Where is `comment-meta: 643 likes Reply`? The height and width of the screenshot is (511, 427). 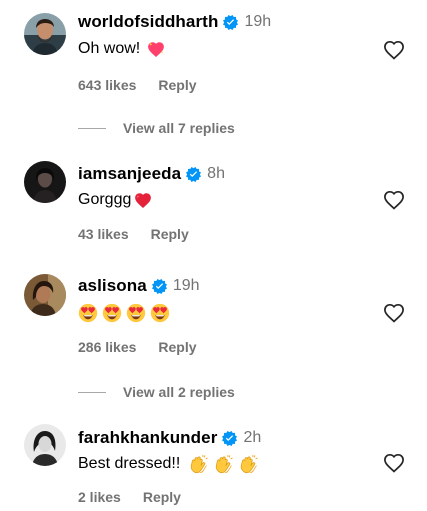
comment-meta: 643 likes Reply is located at coordinates (137, 85).